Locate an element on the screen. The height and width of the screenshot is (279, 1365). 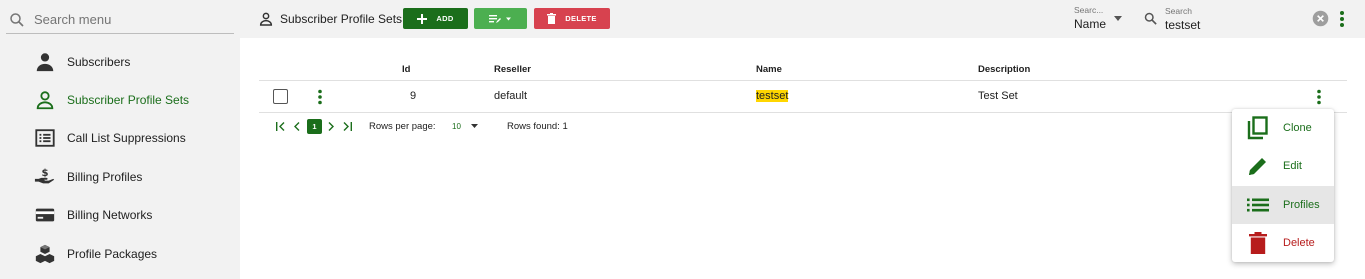
menu-item-label: Profiles is located at coordinates (1301, 205).